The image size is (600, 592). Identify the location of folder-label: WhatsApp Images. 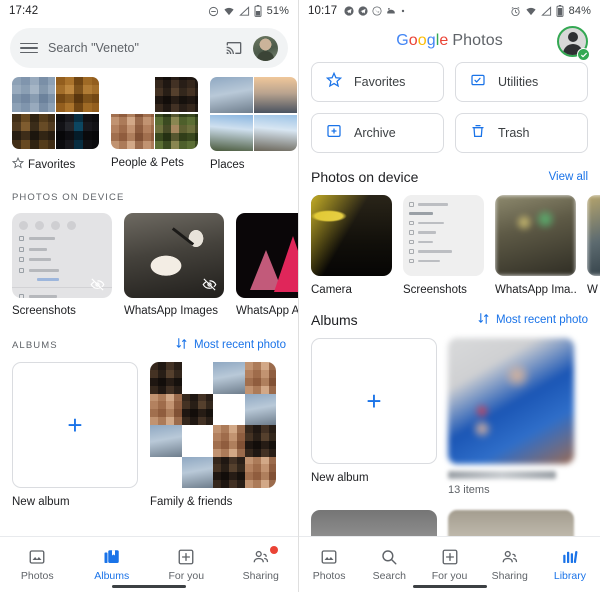
(171, 311).